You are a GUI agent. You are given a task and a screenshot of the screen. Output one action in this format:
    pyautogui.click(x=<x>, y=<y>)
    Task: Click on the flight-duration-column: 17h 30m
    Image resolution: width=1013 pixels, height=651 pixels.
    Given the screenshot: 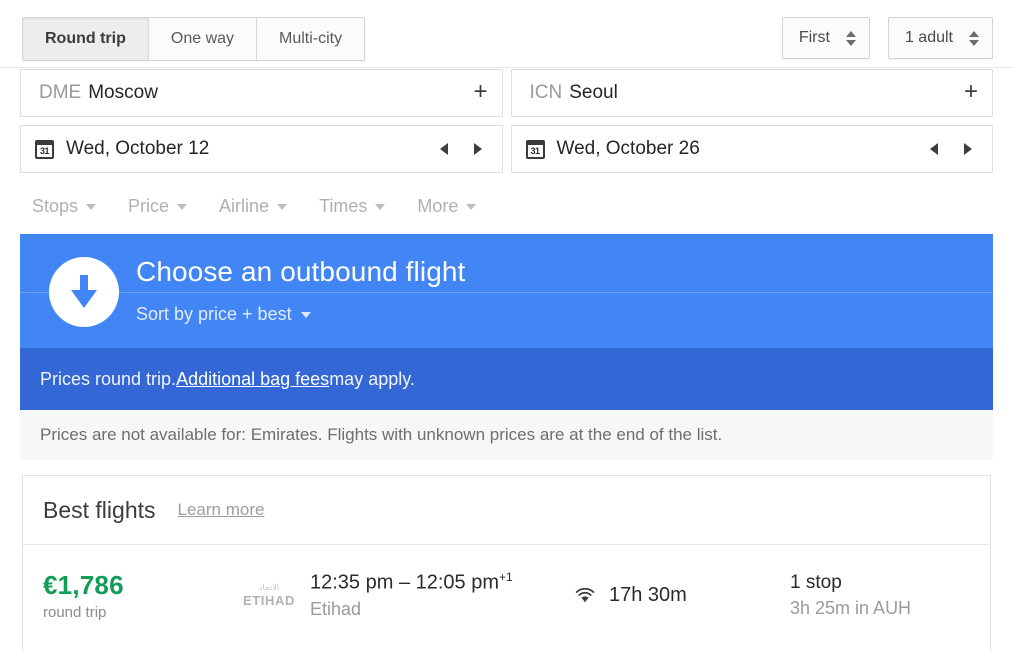 What is the action you would take?
    pyautogui.click(x=682, y=595)
    